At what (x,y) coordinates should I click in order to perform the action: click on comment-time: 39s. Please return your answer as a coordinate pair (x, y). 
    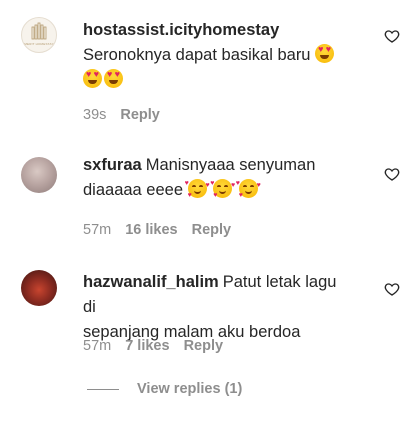
    Looking at the image, I should click on (95, 115).